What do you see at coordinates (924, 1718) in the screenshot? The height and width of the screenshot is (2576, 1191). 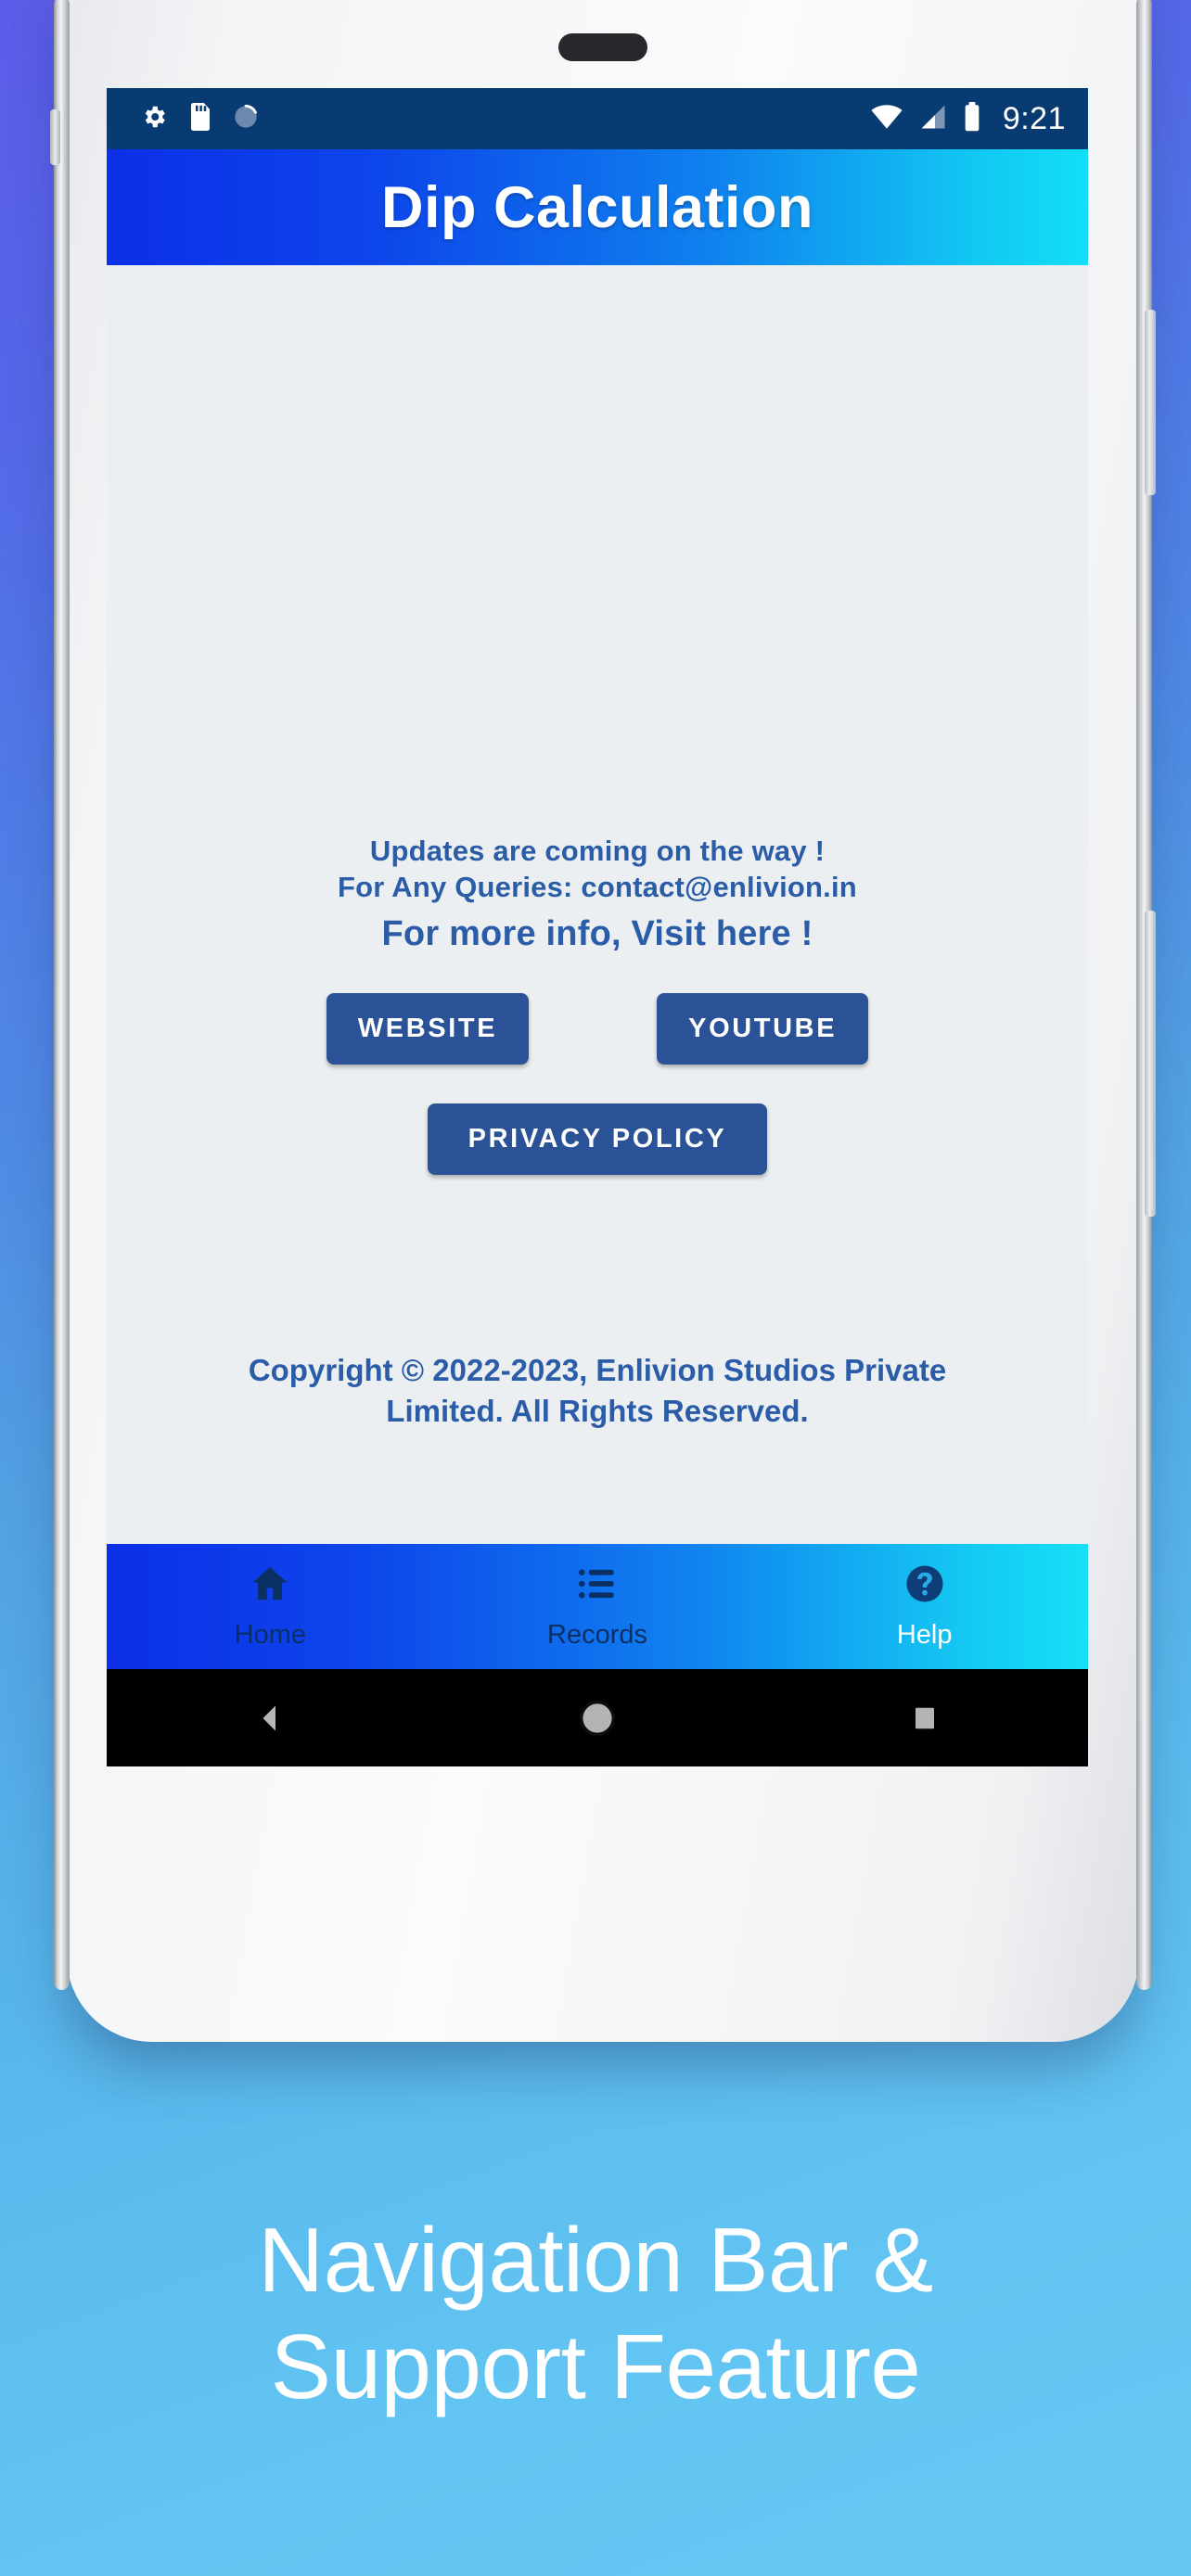 I see `recents-square-icon` at bounding box center [924, 1718].